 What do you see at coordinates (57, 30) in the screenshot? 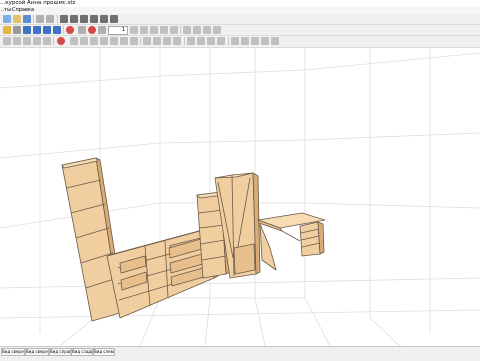
I see `texture-icon` at bounding box center [57, 30].